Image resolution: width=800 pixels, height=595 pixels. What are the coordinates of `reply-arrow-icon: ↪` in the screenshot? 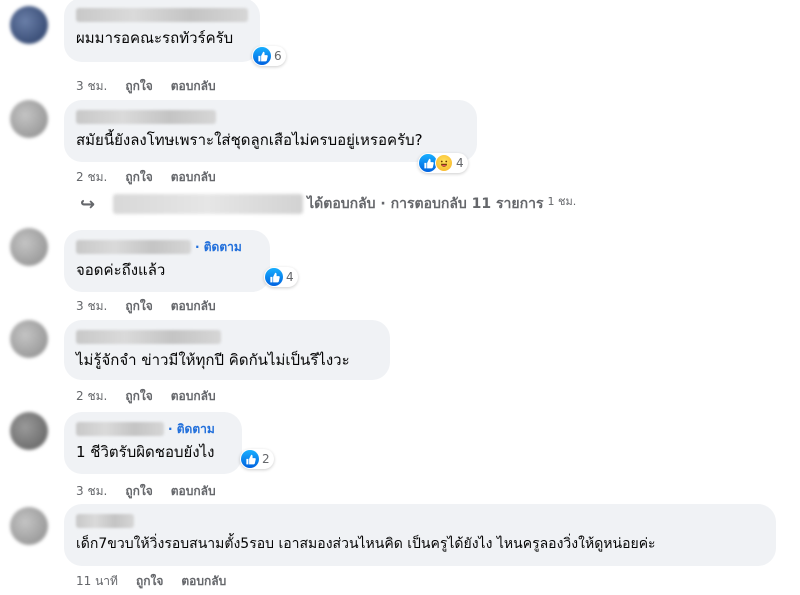 It's located at (88, 204).